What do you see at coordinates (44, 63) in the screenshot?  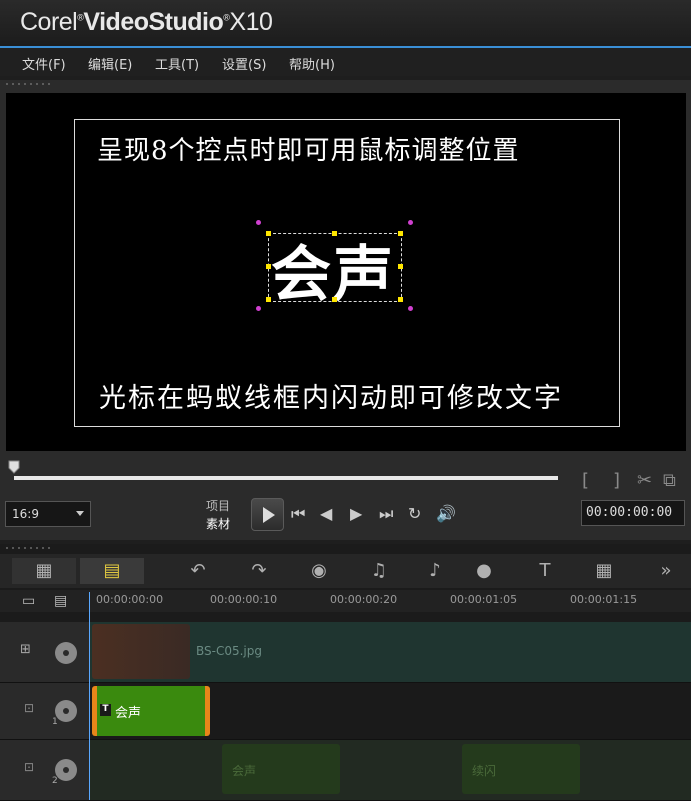 I see `menu-file: 文件(F)` at bounding box center [44, 63].